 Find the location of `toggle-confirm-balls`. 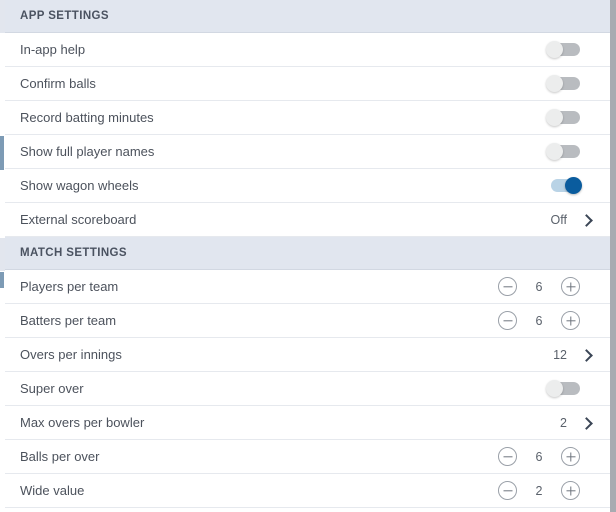

toggle-confirm-balls is located at coordinates (564, 83).